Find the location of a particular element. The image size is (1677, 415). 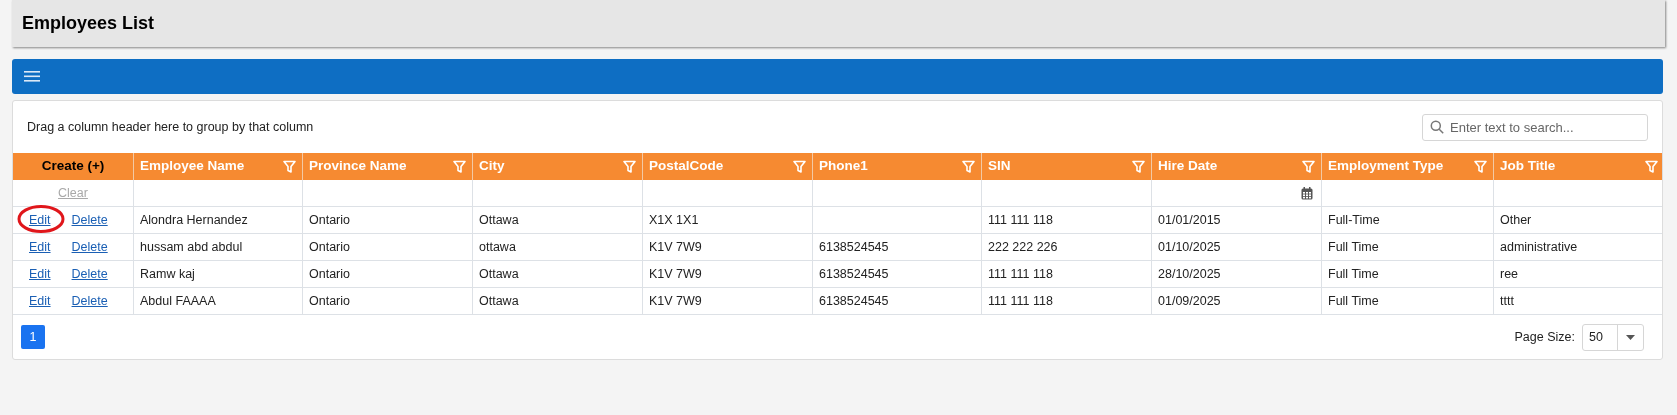

table-cell-text: 01/09/2025 is located at coordinates (1189, 301).